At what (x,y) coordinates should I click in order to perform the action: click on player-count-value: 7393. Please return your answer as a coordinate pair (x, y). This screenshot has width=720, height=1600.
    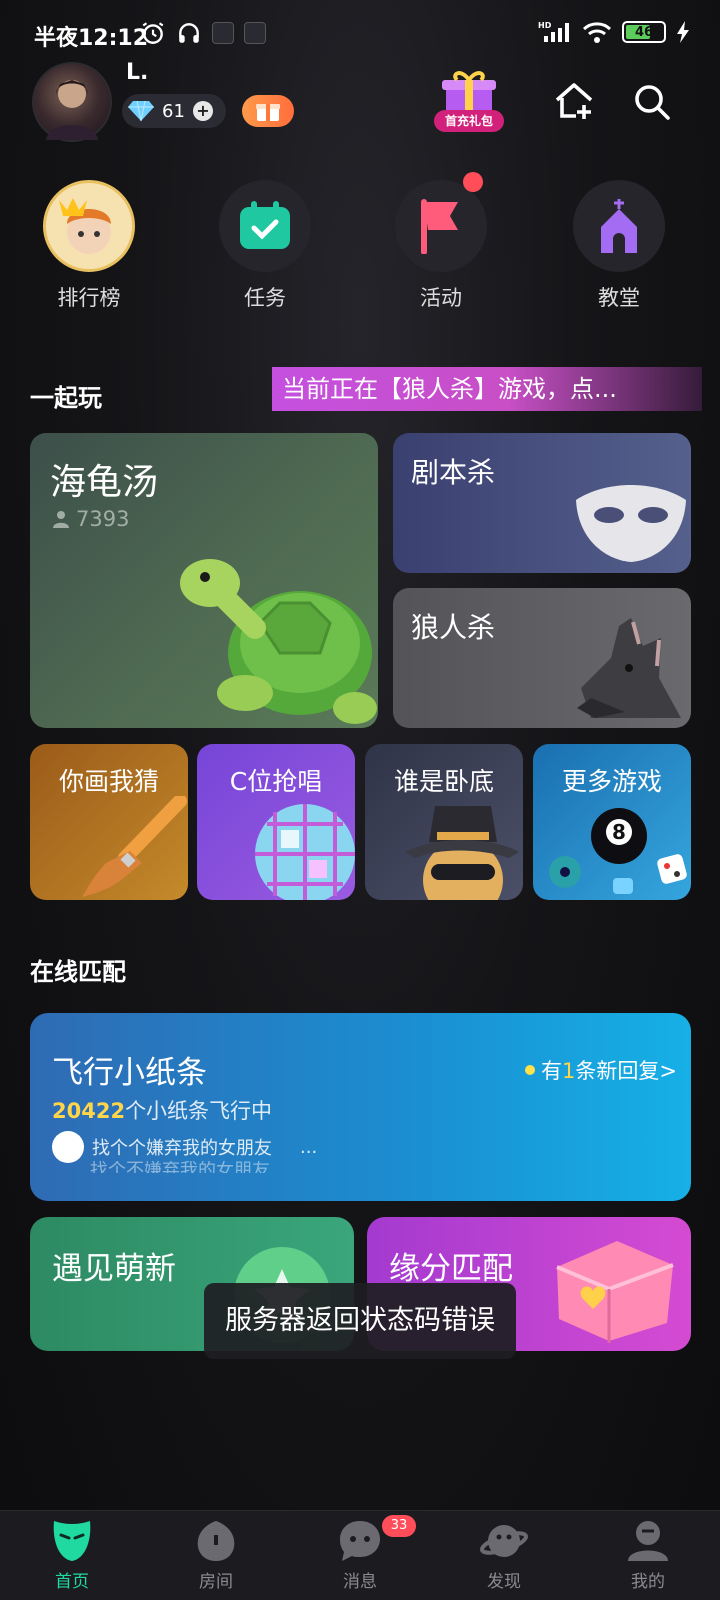
    Looking at the image, I should click on (103, 519).